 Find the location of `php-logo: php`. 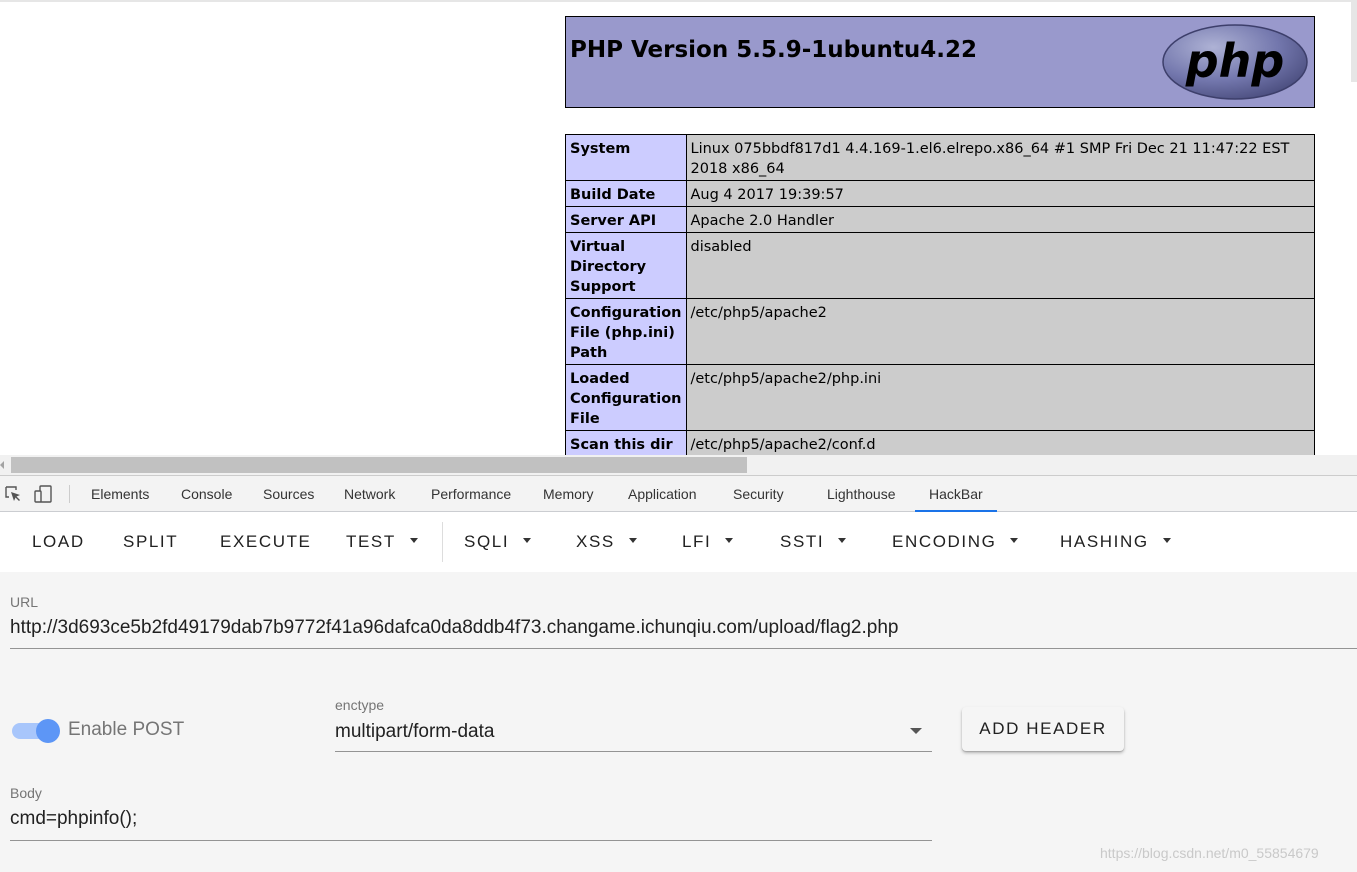

php-logo: php is located at coordinates (1235, 62).